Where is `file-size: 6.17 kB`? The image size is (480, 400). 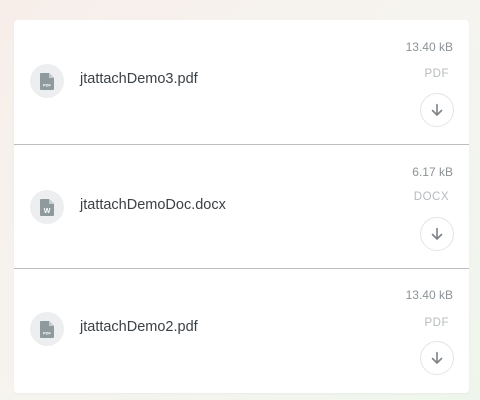 file-size: 6.17 kB is located at coordinates (432, 172).